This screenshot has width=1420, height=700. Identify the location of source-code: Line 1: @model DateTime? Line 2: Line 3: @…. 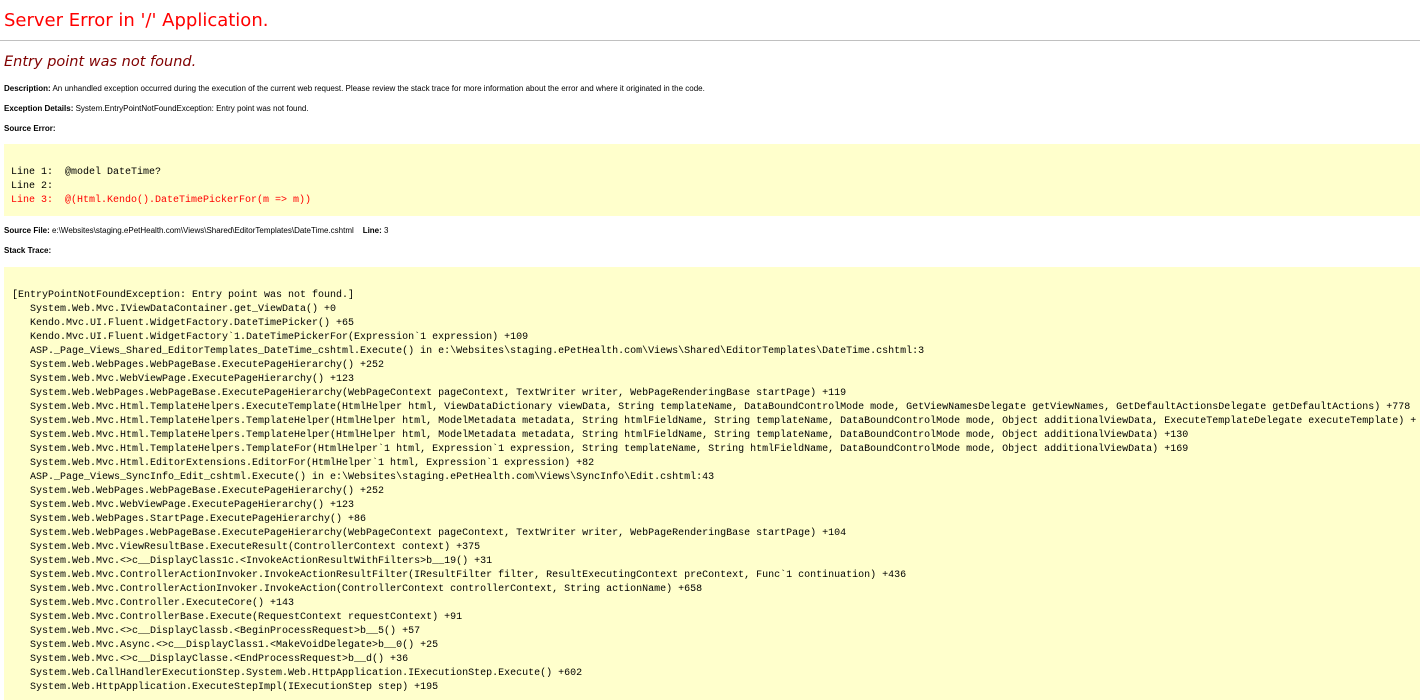
(715, 187).